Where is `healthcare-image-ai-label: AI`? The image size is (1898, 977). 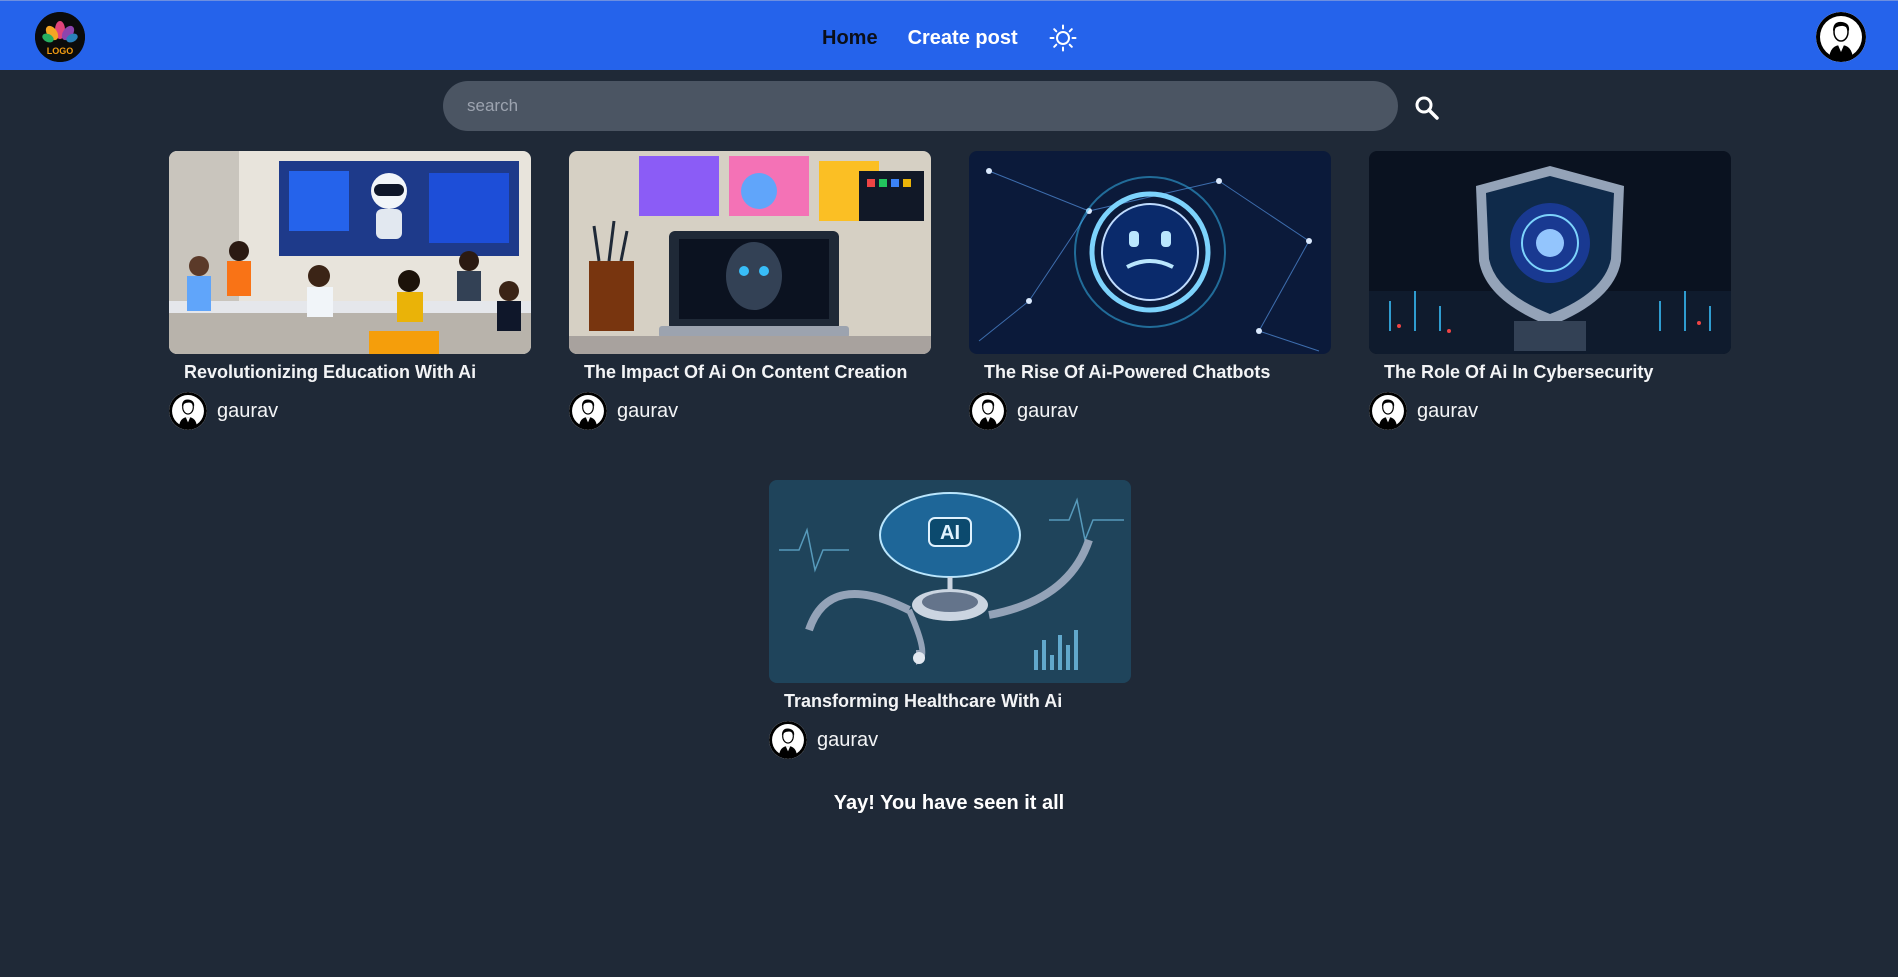
healthcare-image-ai-label: AI is located at coordinates (950, 533).